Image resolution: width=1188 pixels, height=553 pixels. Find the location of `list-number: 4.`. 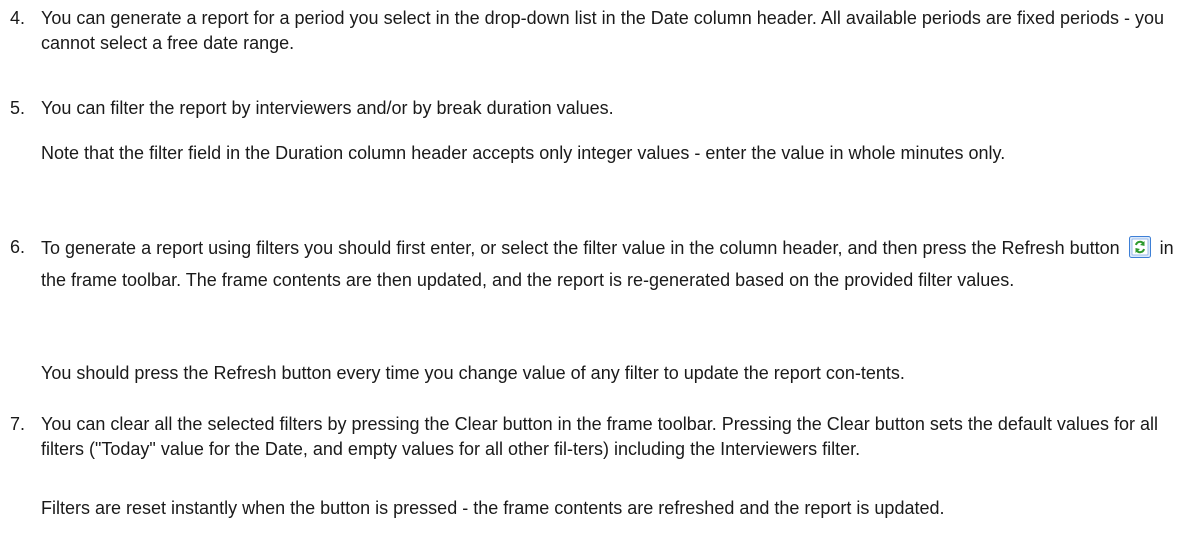

list-number: 4. is located at coordinates (18, 18).